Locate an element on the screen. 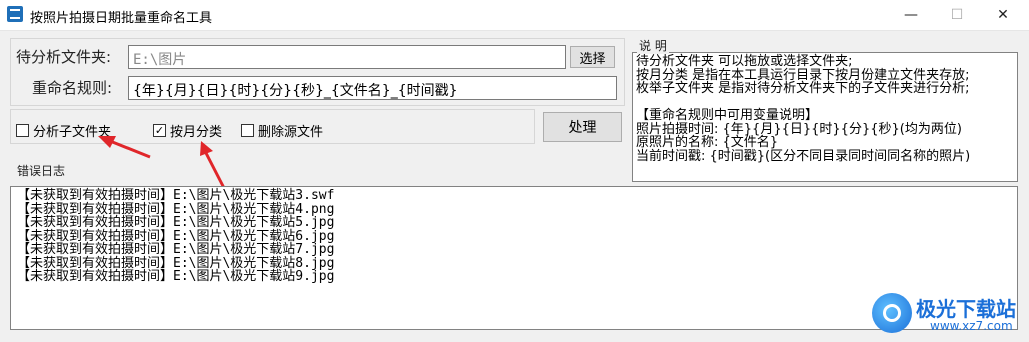 The width and height of the screenshot is (1029, 342). checkbox-label: 分析子文件夹 is located at coordinates (72, 132).